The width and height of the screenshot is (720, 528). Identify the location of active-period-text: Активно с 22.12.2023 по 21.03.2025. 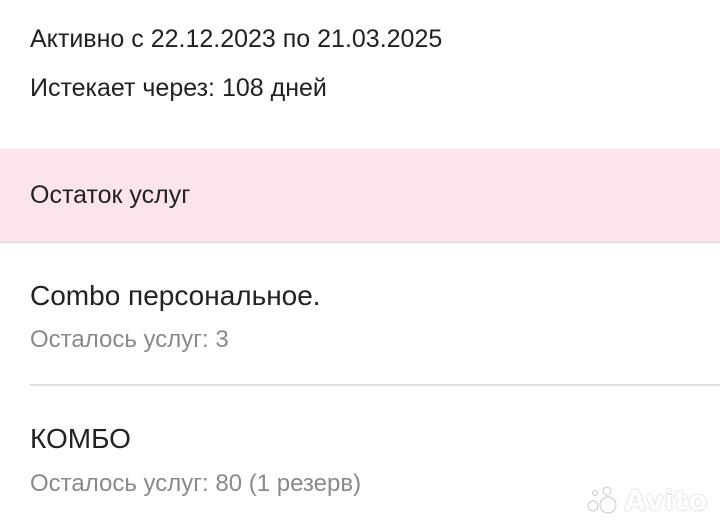
(236, 39).